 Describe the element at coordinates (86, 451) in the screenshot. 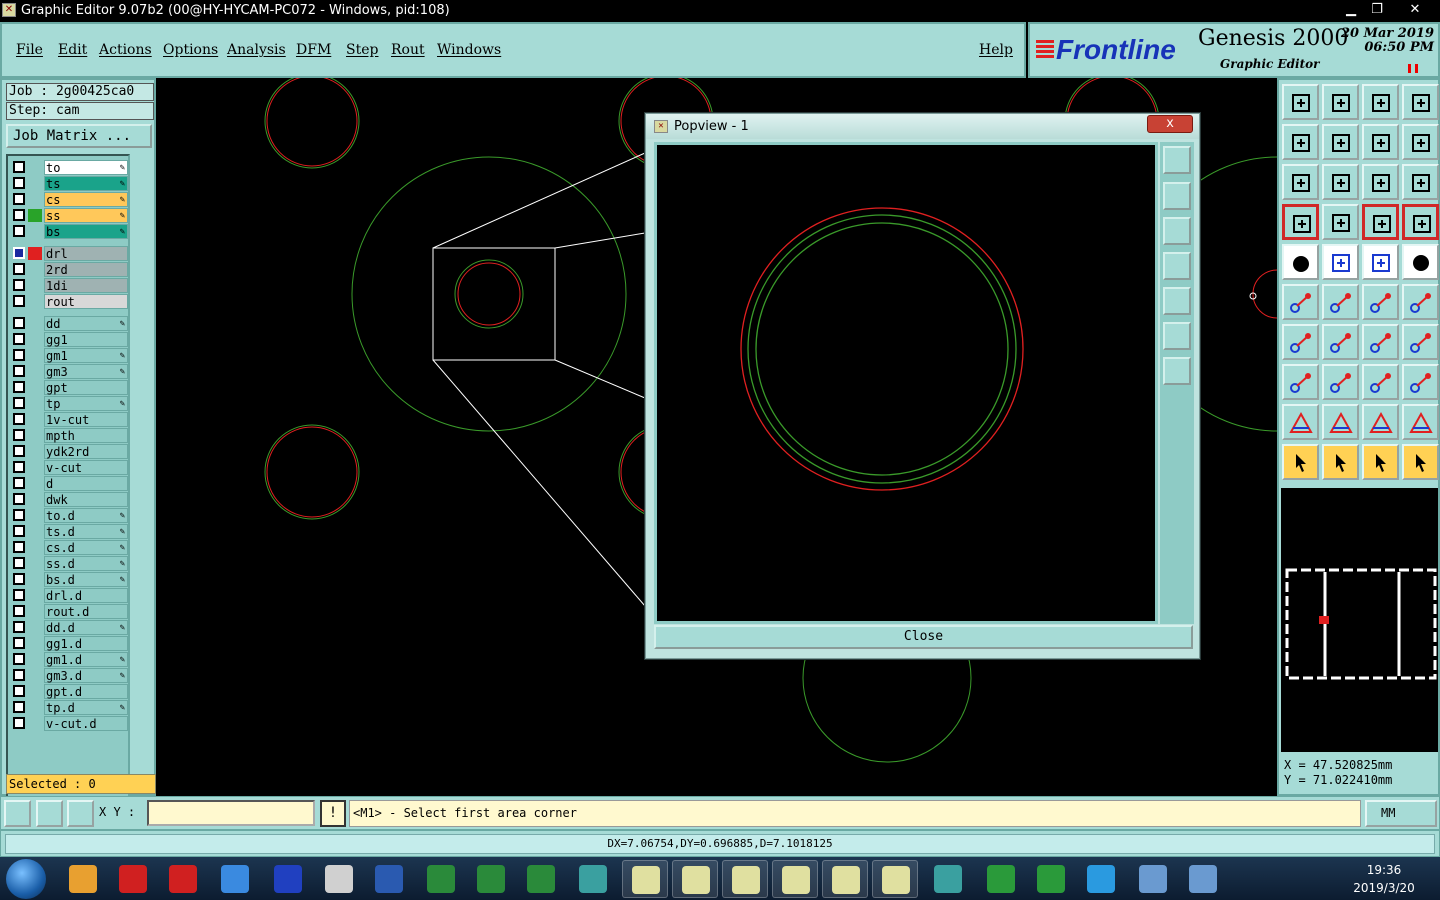

I see `layer-name: ydk2rd` at that location.